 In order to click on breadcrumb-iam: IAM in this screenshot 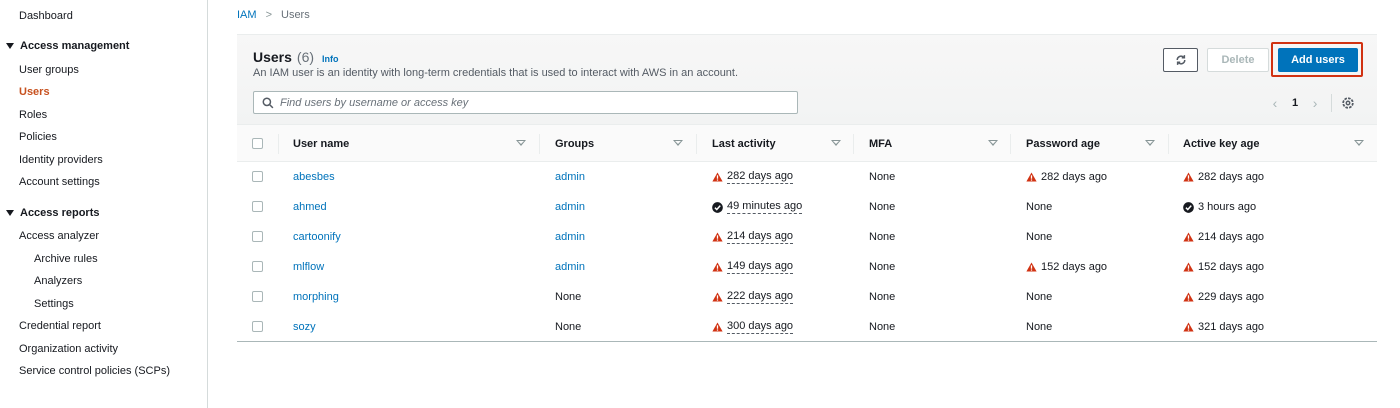, I will do `click(247, 15)`.